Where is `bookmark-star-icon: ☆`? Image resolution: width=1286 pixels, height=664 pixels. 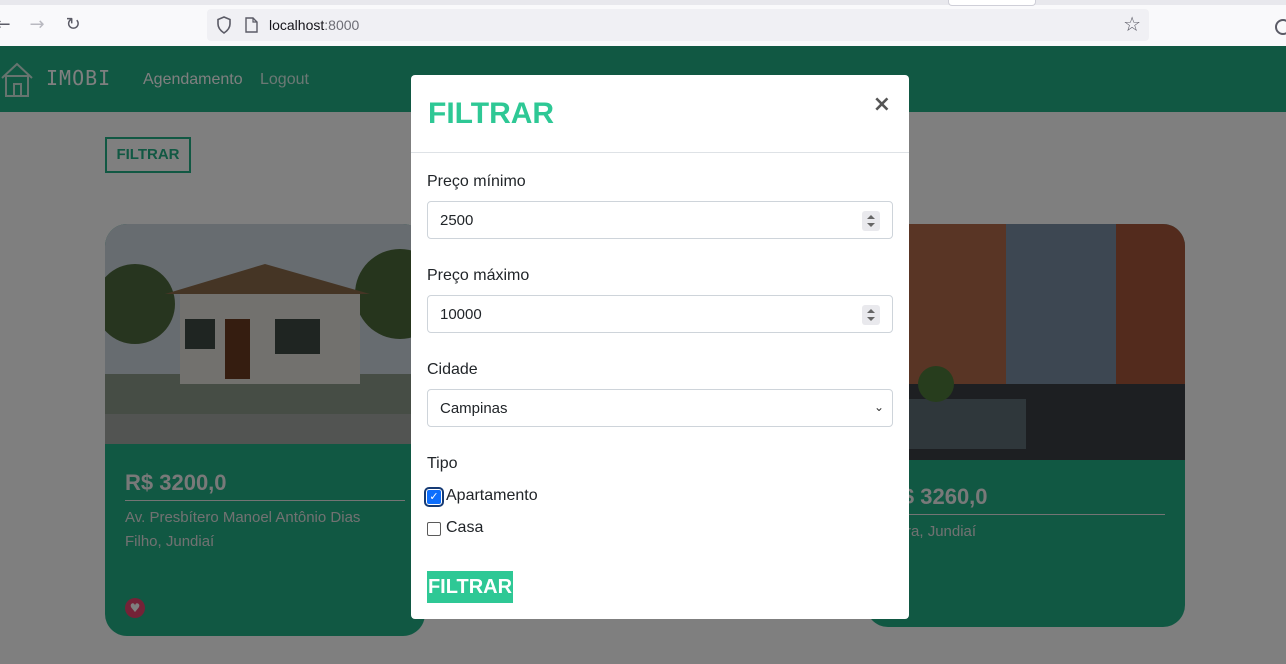 bookmark-star-icon: ☆ is located at coordinates (1132, 24).